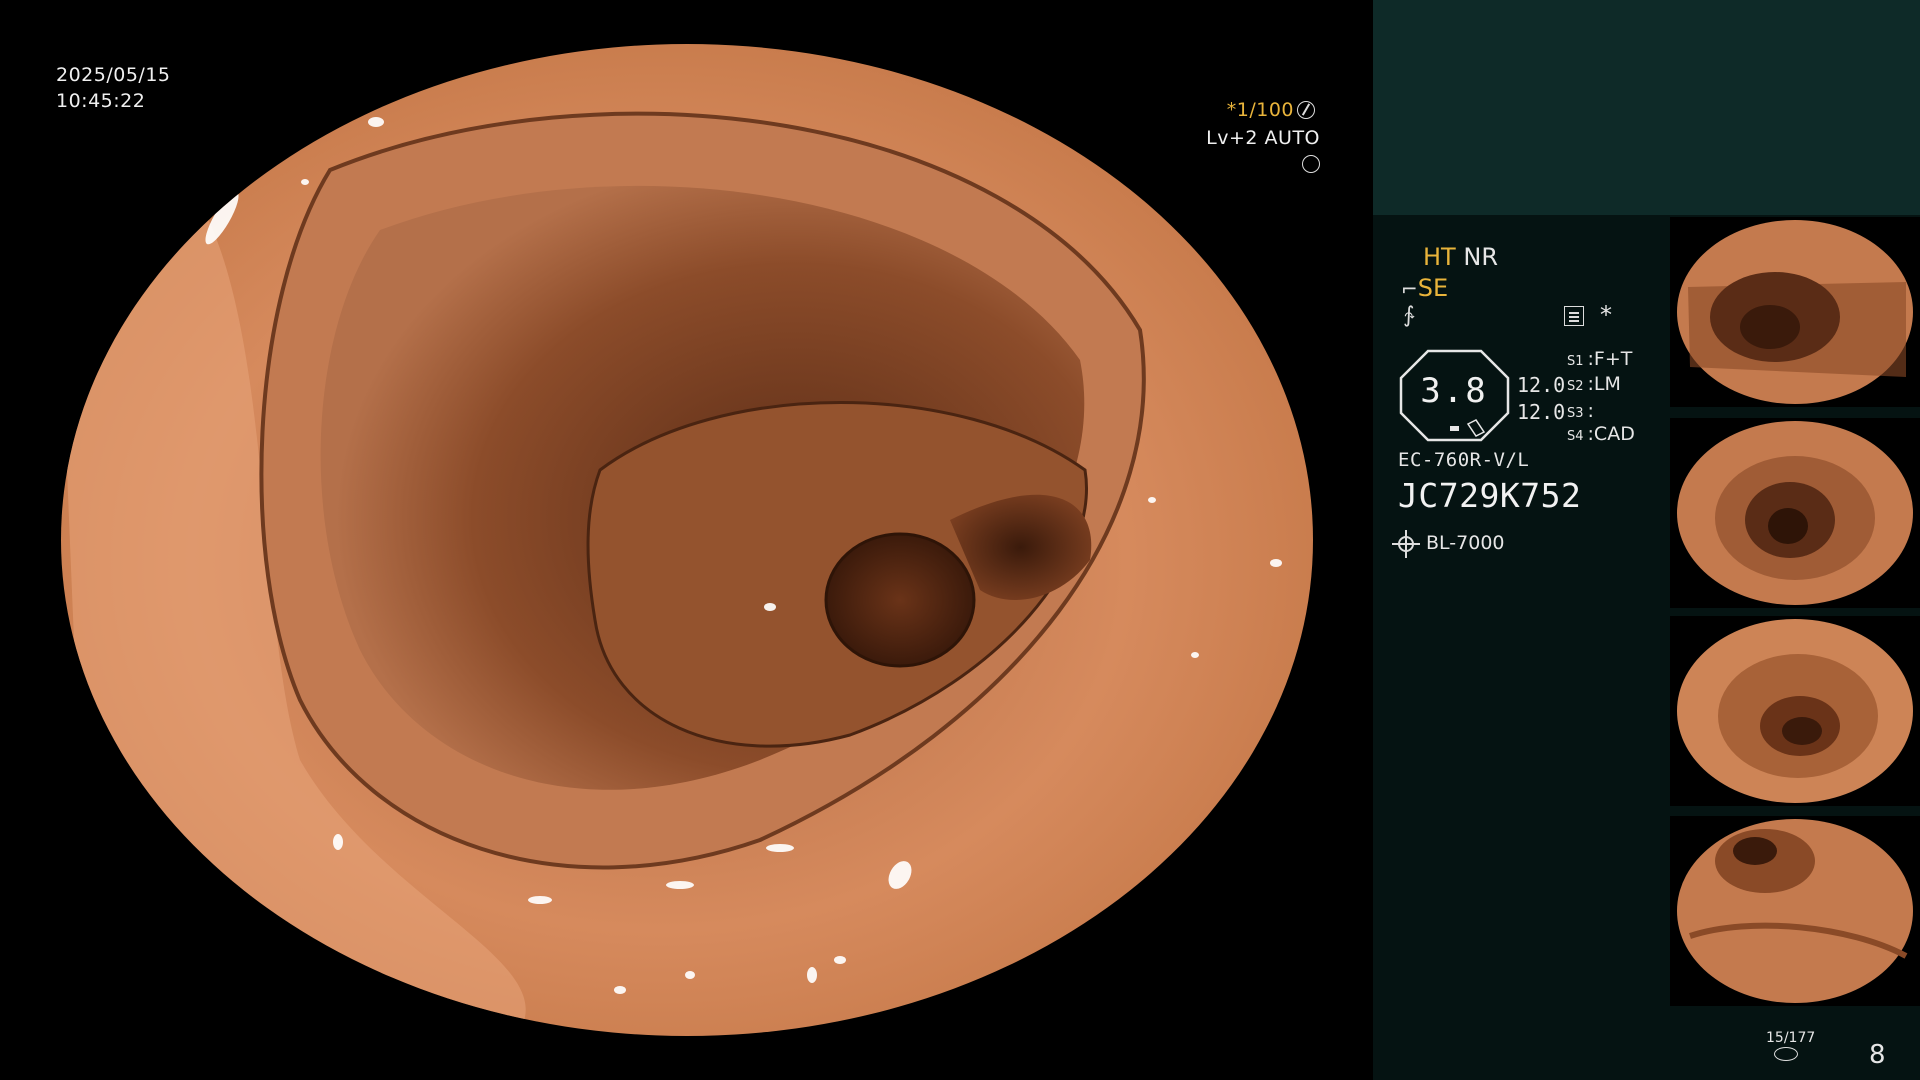  I want to click on menu-list-icon, so click(1574, 316).